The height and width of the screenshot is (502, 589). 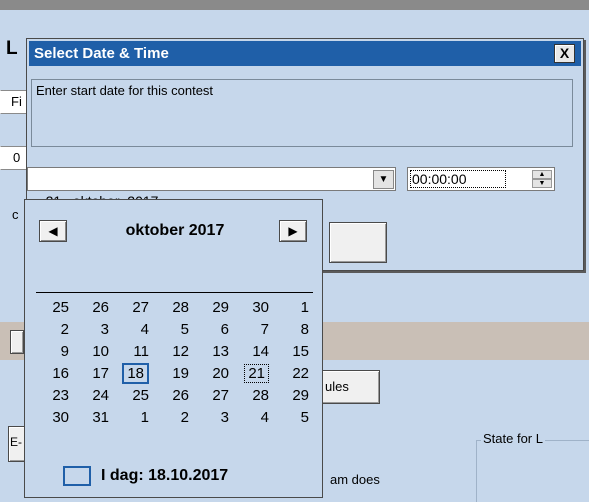 I want to click on calendar-day: 15, so click(x=295, y=352).